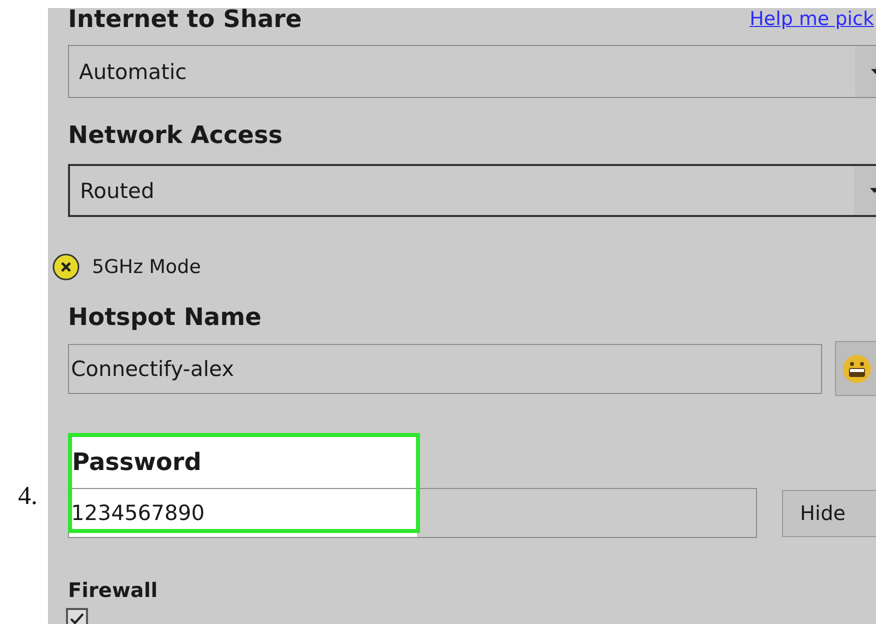 This screenshot has height=624, width=876. What do you see at coordinates (812, 19) in the screenshot?
I see `help-link: Help me pick` at bounding box center [812, 19].